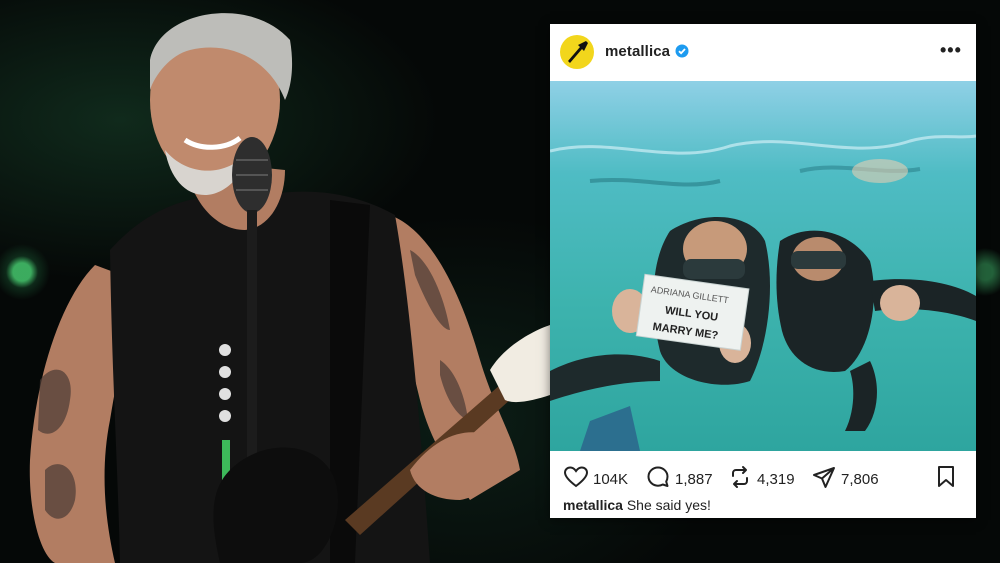 This screenshot has width=1000, height=563. I want to click on verified-badge-icon, so click(682, 53).